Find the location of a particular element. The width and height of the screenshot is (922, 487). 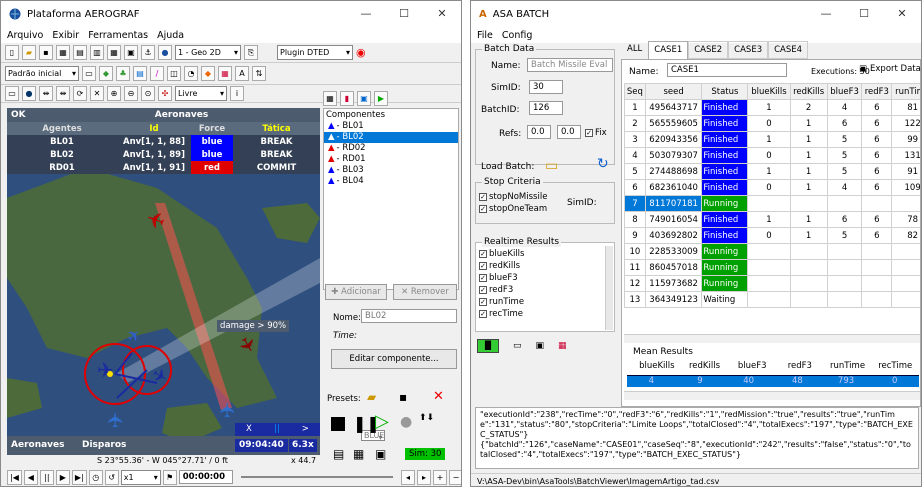

arrows-icon: ⇅ is located at coordinates (259, 73).